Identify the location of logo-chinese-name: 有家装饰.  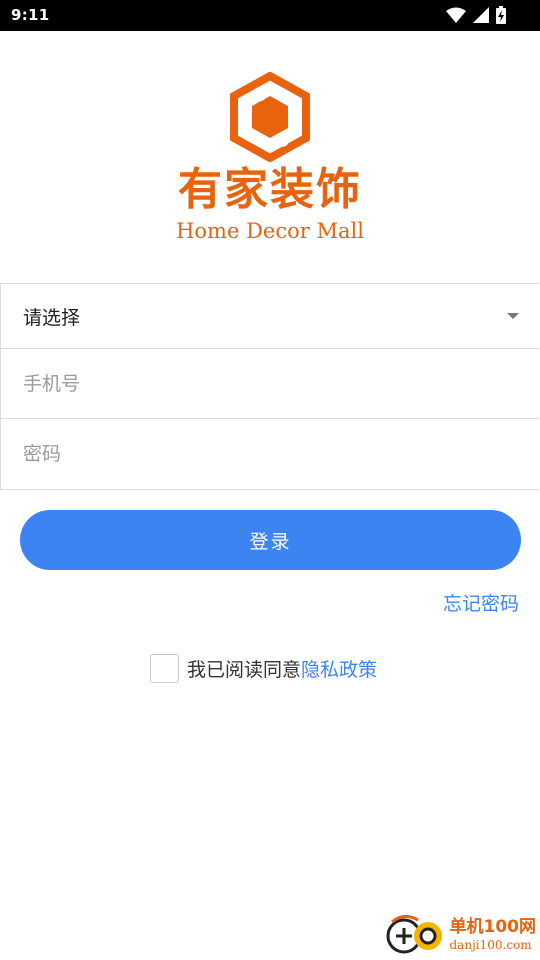
(270, 189).